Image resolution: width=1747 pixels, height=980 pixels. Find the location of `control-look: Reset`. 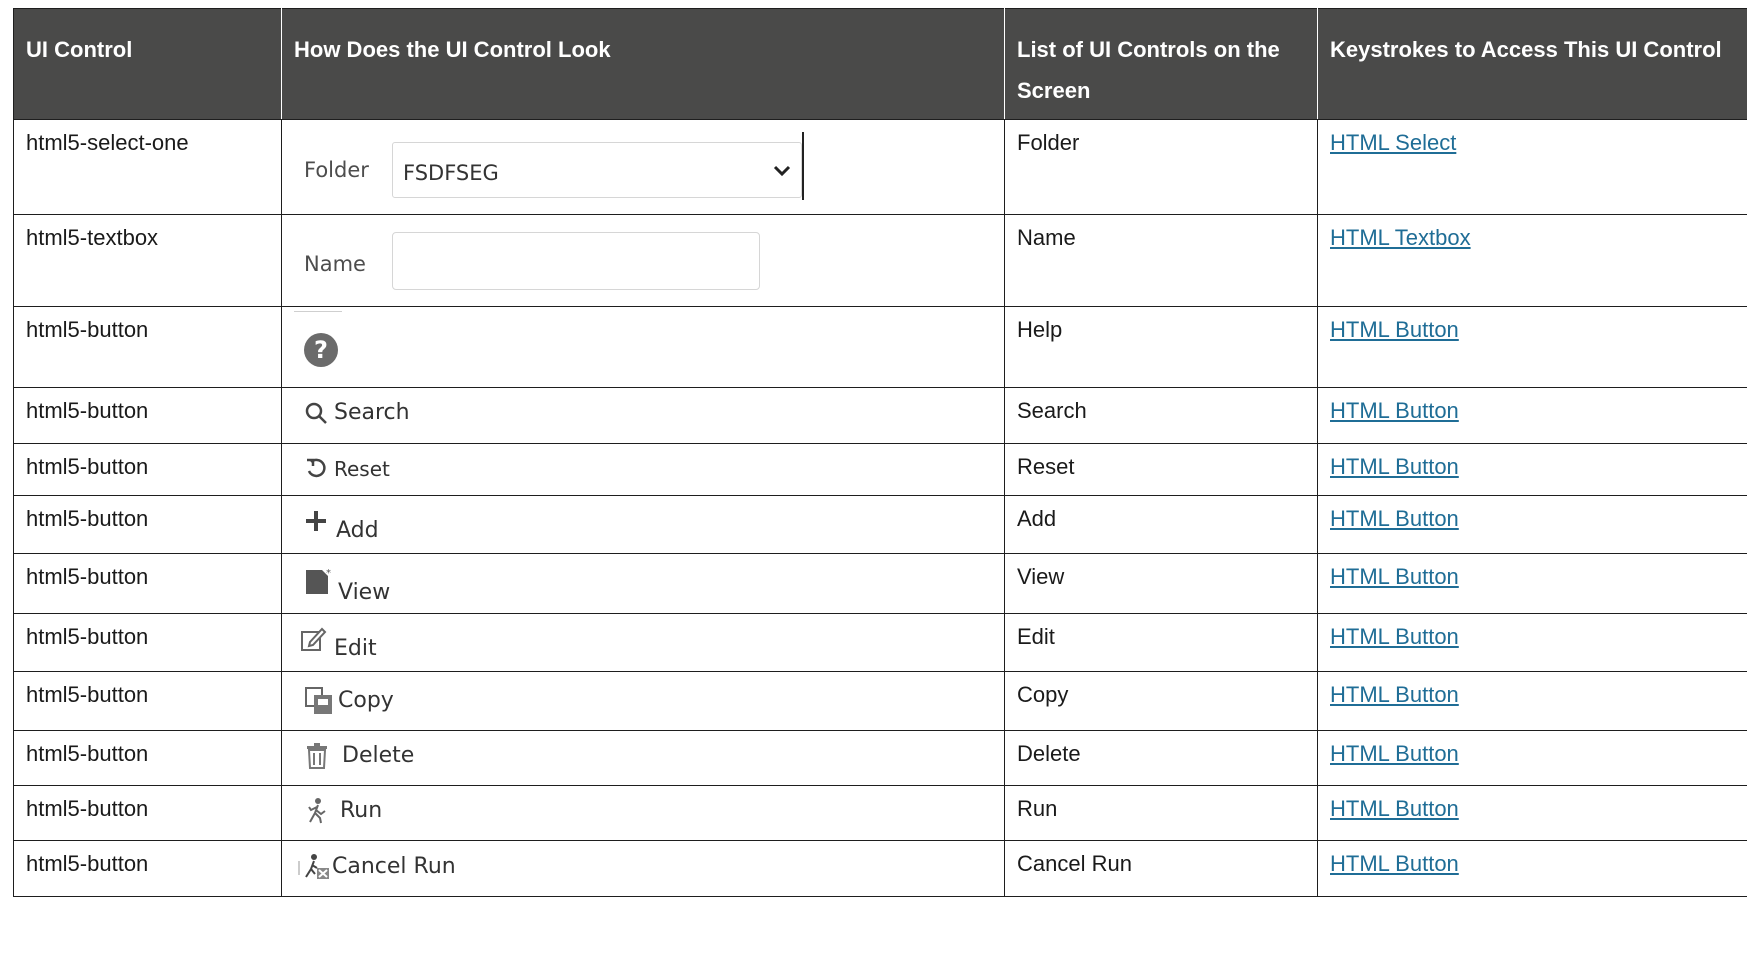

control-look: Reset is located at coordinates (643, 469).